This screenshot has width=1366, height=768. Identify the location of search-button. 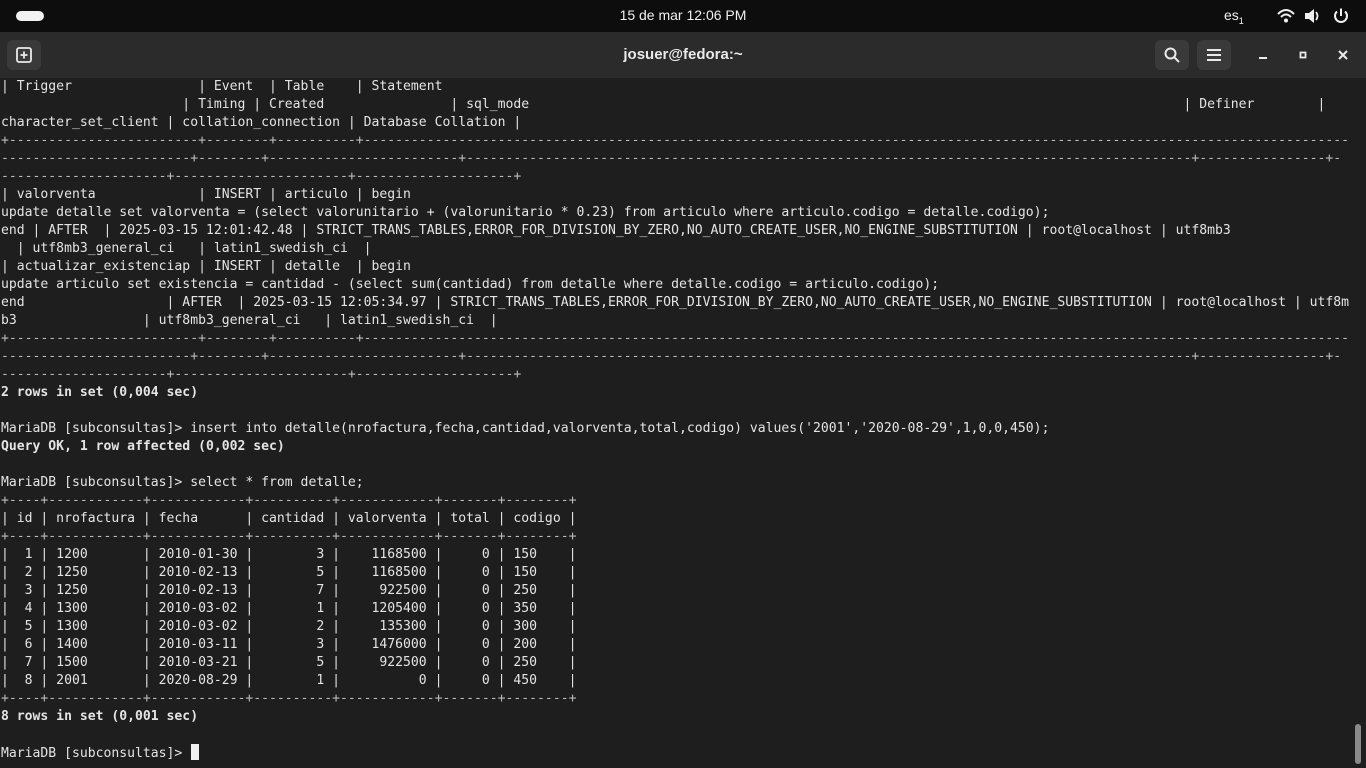
(1172, 55).